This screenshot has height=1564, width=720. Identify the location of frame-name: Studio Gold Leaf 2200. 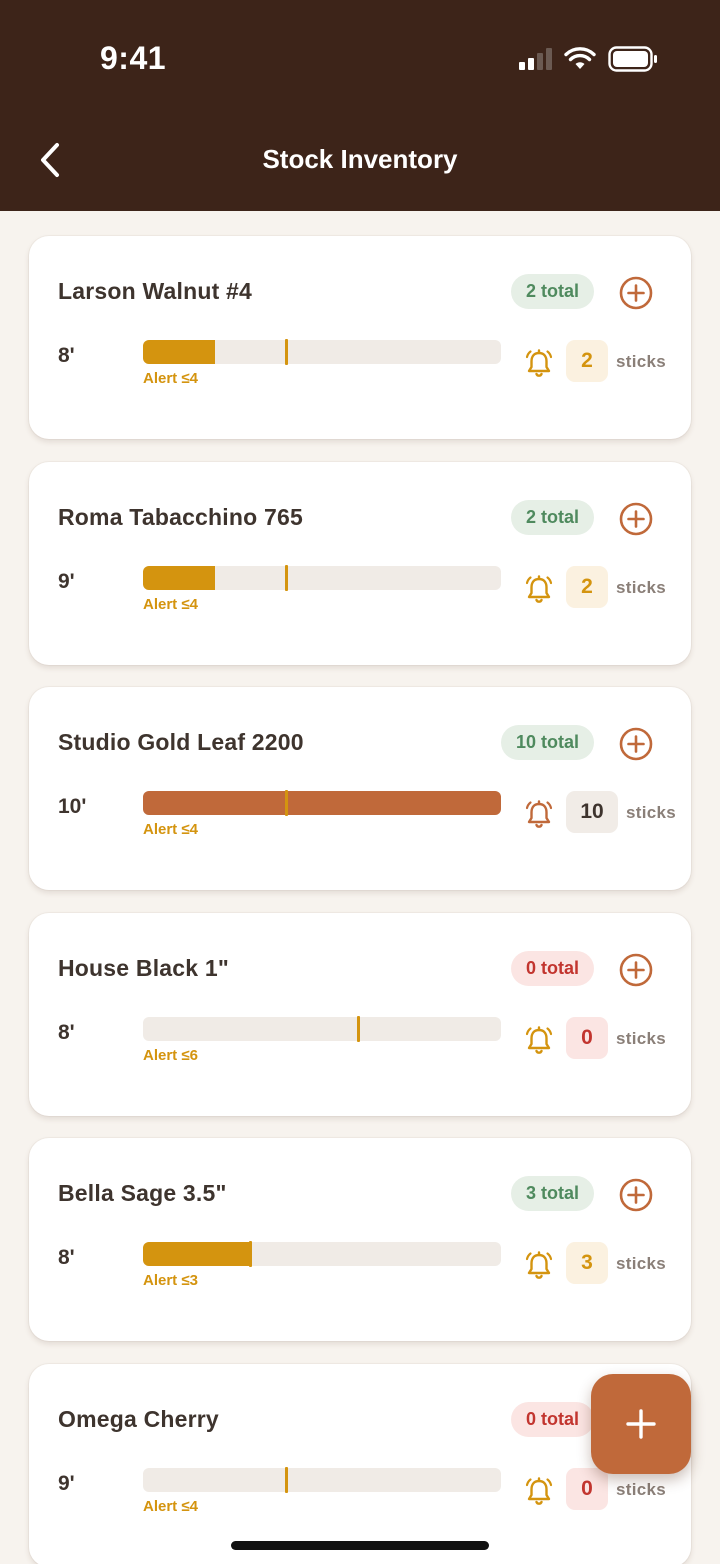
(181, 742).